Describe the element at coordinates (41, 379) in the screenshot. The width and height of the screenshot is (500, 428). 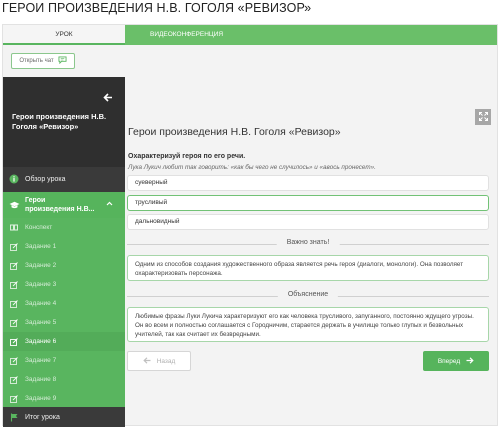
I see `sidebar-item-label: Задание 8` at that location.